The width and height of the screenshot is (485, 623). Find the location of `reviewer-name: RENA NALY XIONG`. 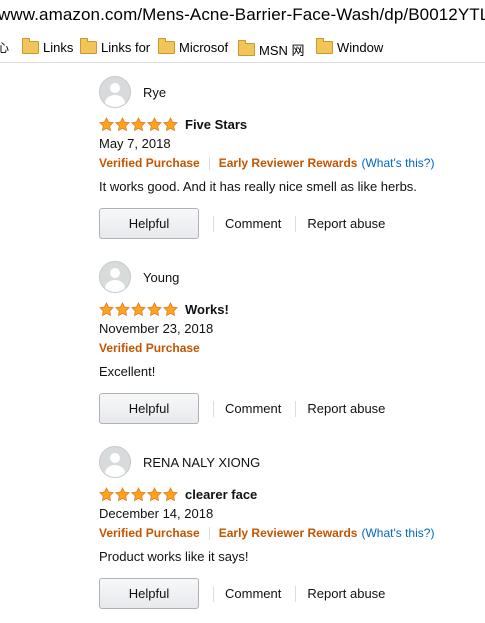

reviewer-name: RENA NALY XIONG is located at coordinates (201, 462).